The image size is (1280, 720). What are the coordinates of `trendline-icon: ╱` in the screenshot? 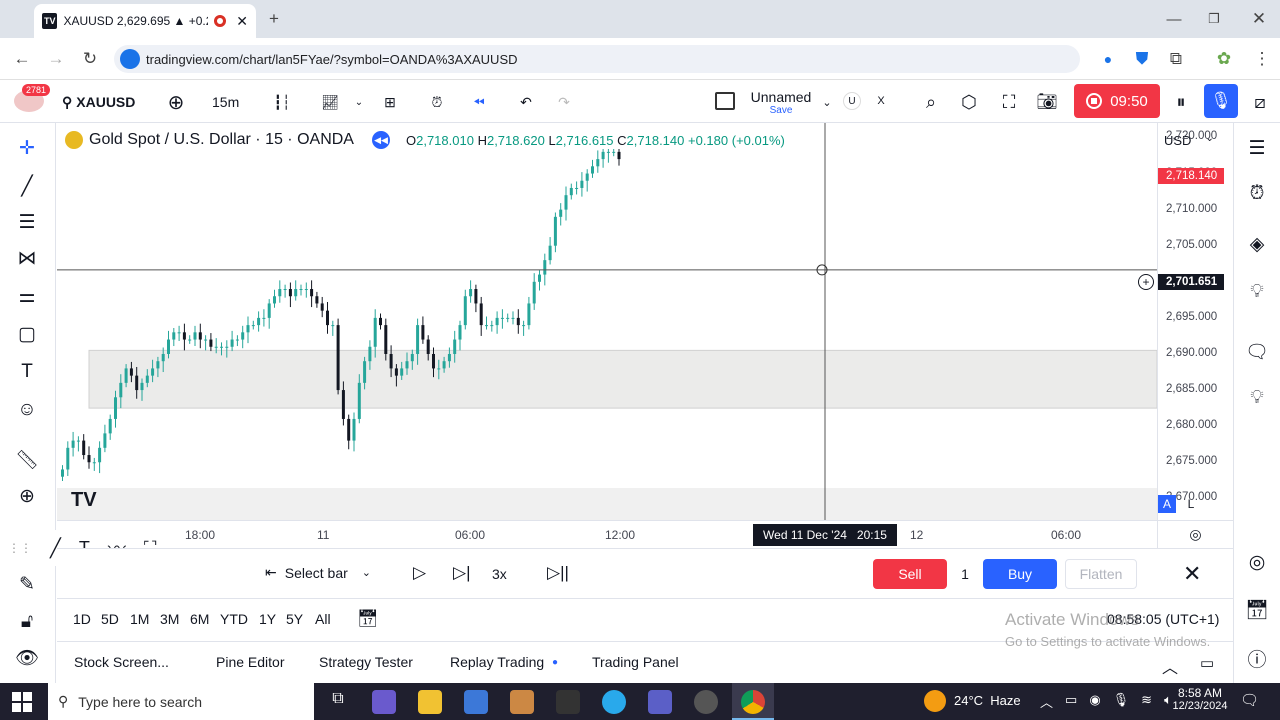 It's located at (27, 186).